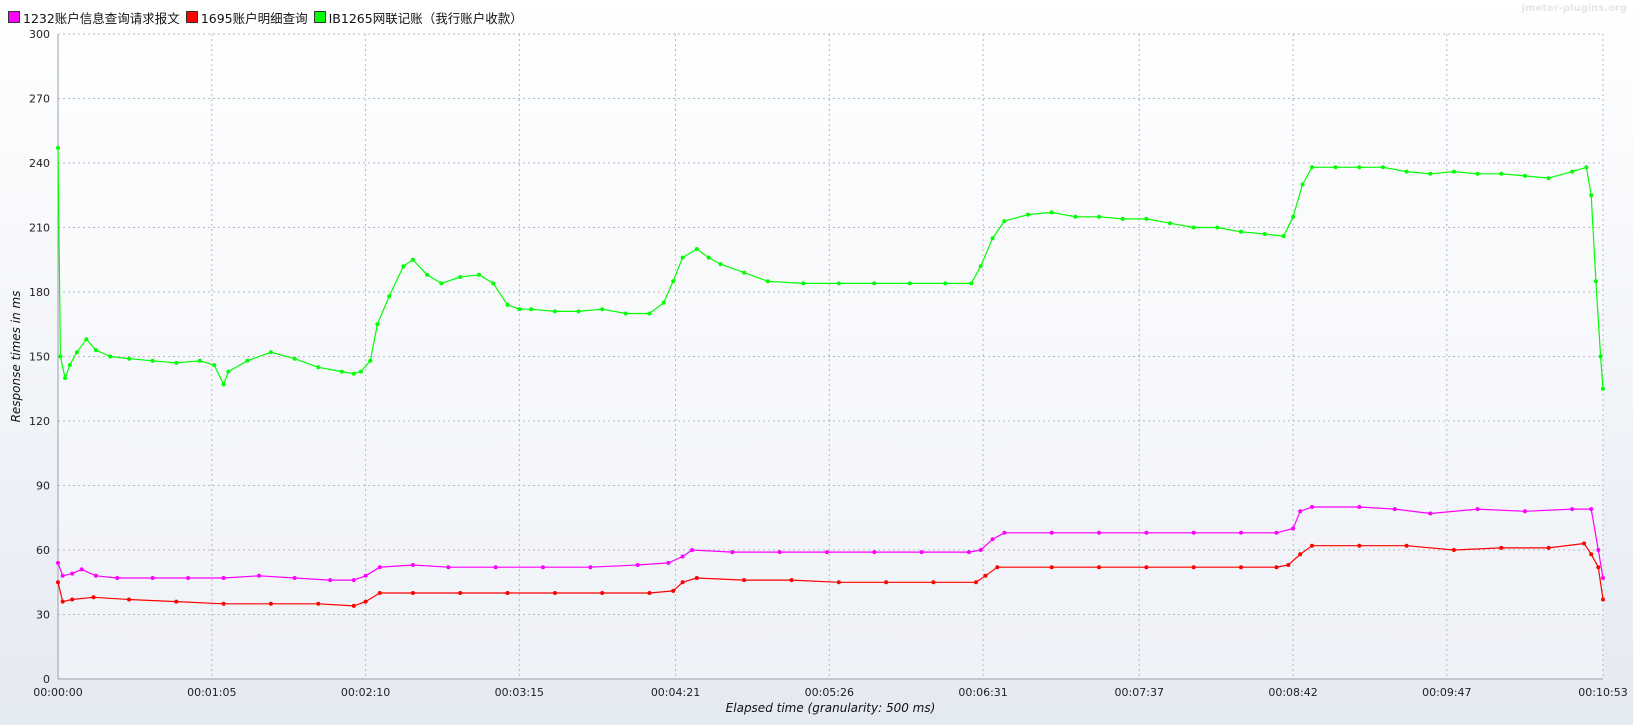 The image size is (1633, 725). Describe the element at coordinates (675, 692) in the screenshot. I see `x-tick-label: 00:04:21` at that location.